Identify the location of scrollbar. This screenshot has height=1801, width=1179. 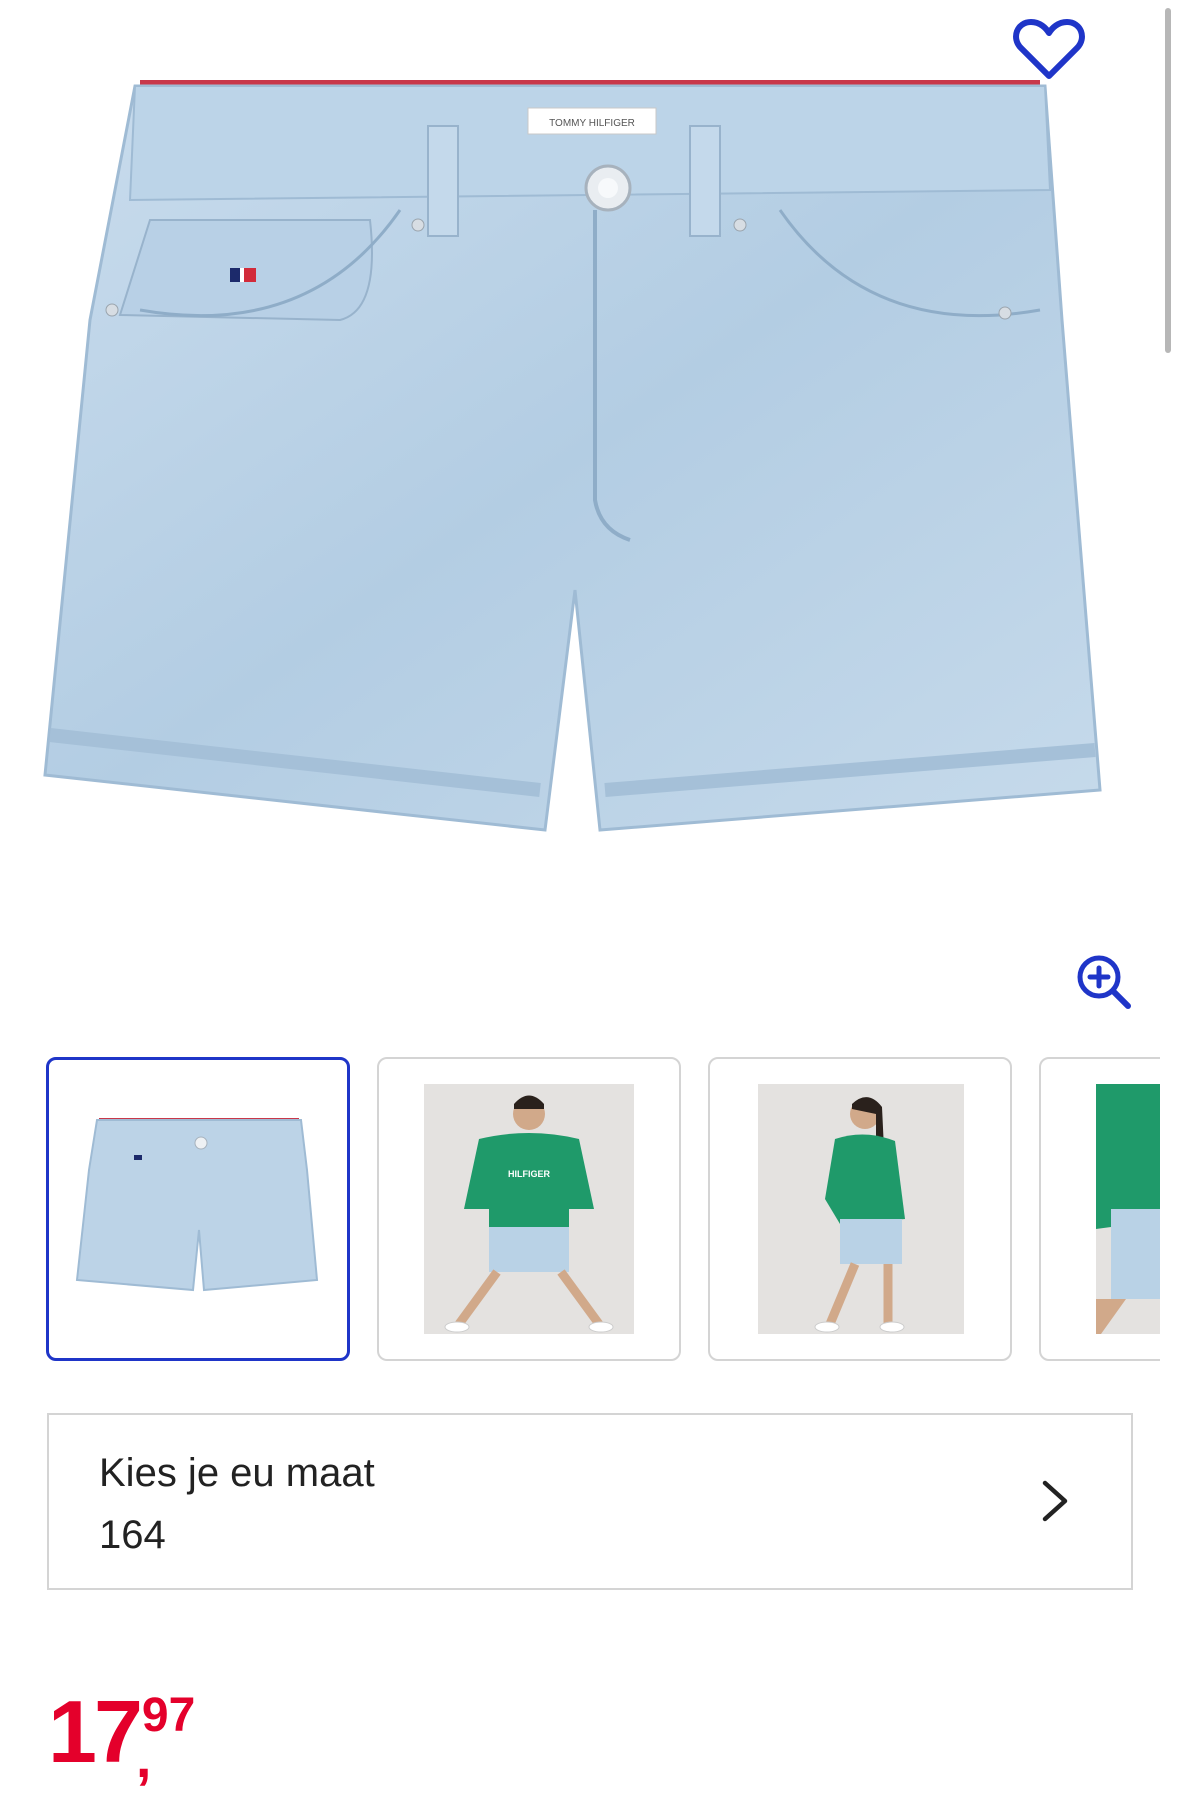
(1168, 180).